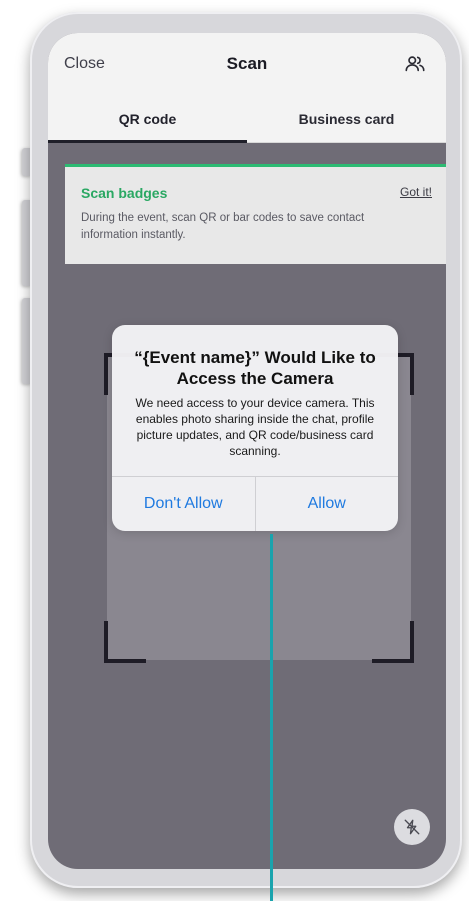  Describe the element at coordinates (147, 119) in the screenshot. I see `tab-qr-code: QR code` at that location.